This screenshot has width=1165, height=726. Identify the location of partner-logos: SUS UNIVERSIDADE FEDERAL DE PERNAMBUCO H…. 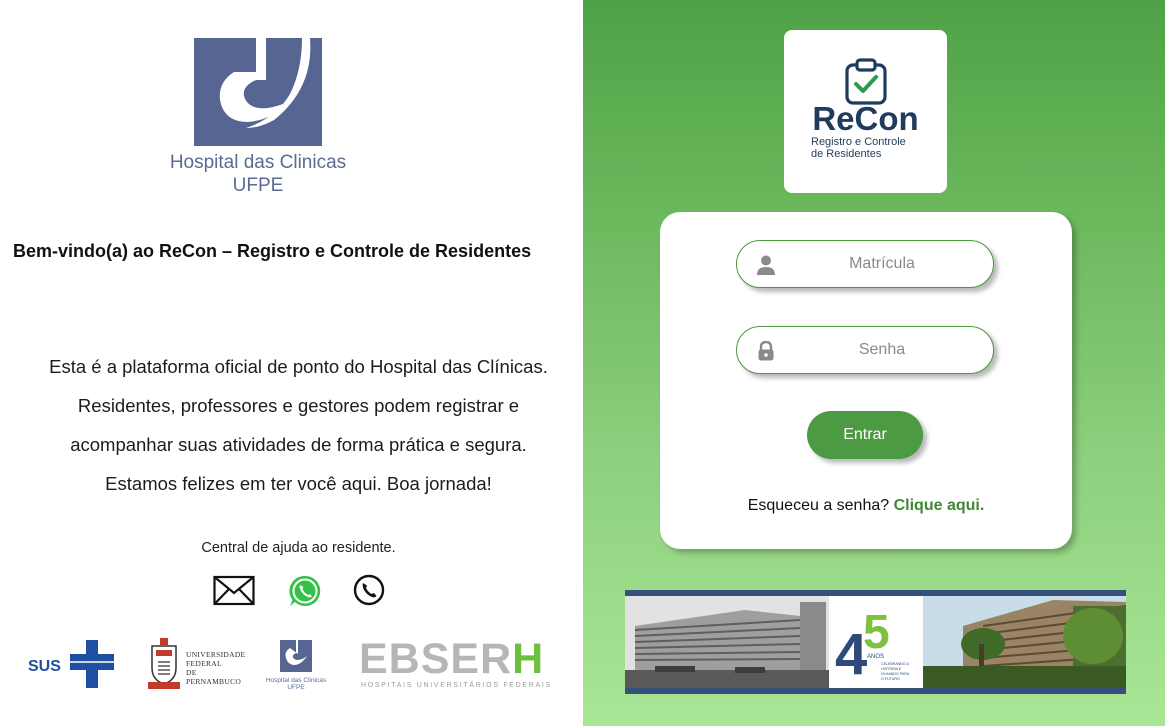
(294, 664).